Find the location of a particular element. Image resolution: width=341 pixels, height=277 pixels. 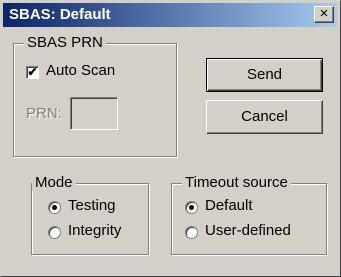

timeout-radio-user-defined is located at coordinates (191, 232).